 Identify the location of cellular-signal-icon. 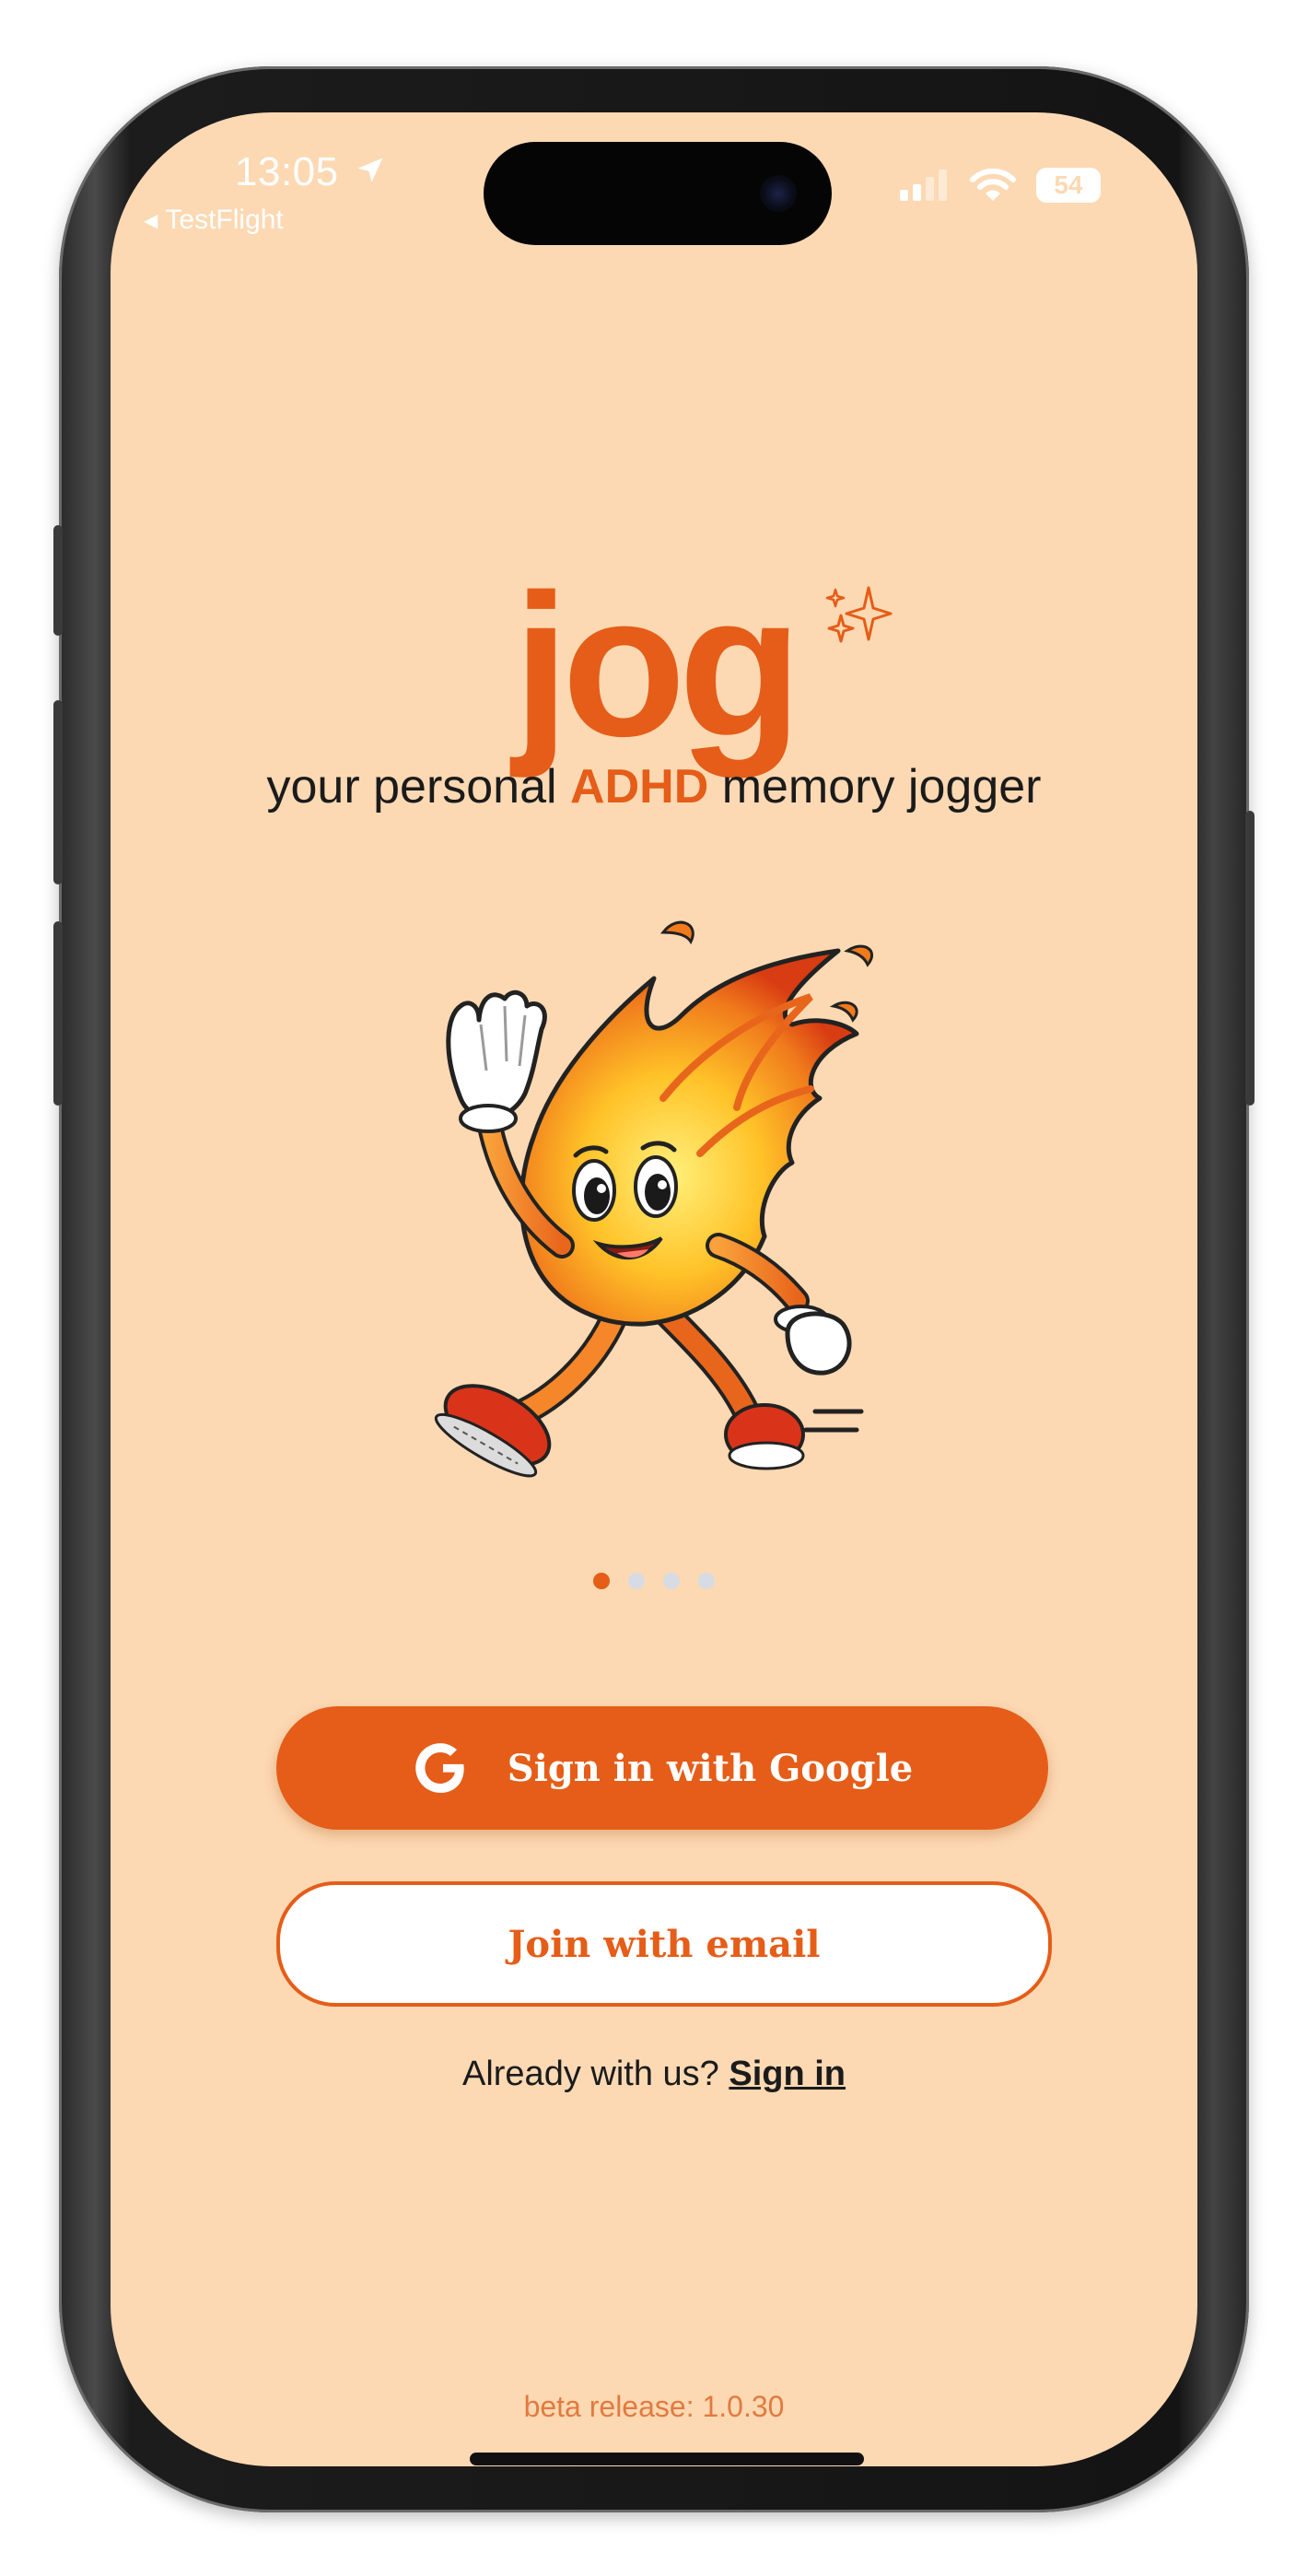
(923, 185).